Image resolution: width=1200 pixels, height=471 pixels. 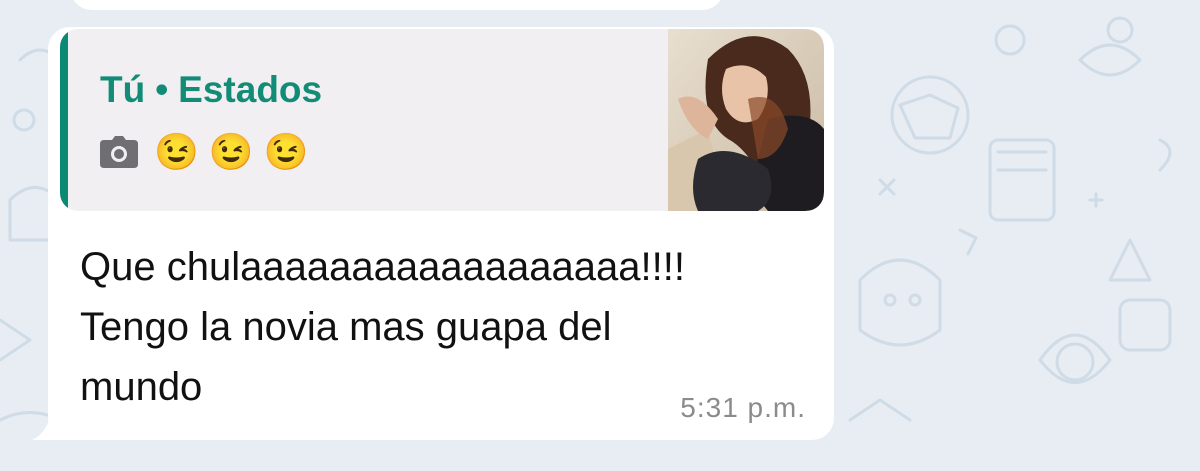 I want to click on status-photo-thumbnail, so click(x=746, y=120).